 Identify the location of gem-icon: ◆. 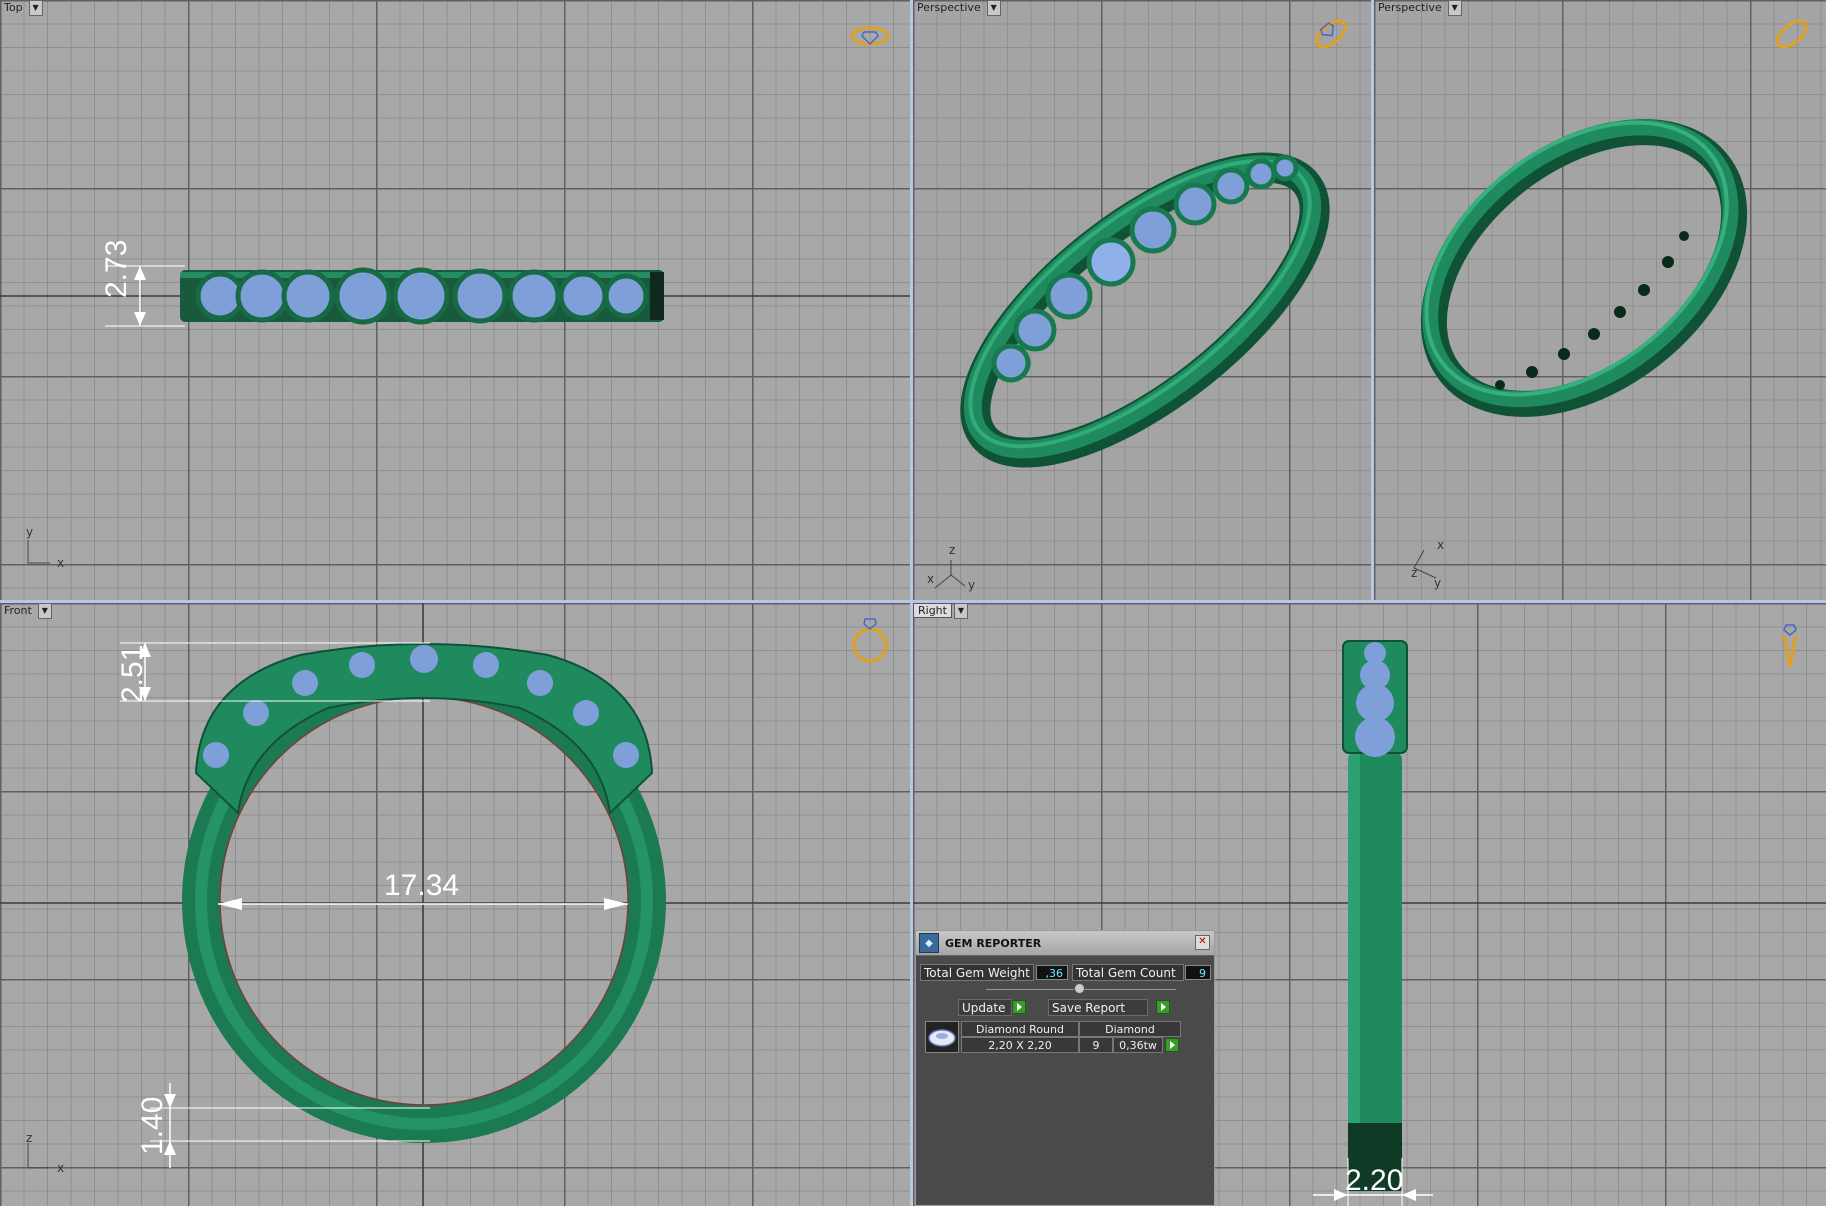
(929, 943).